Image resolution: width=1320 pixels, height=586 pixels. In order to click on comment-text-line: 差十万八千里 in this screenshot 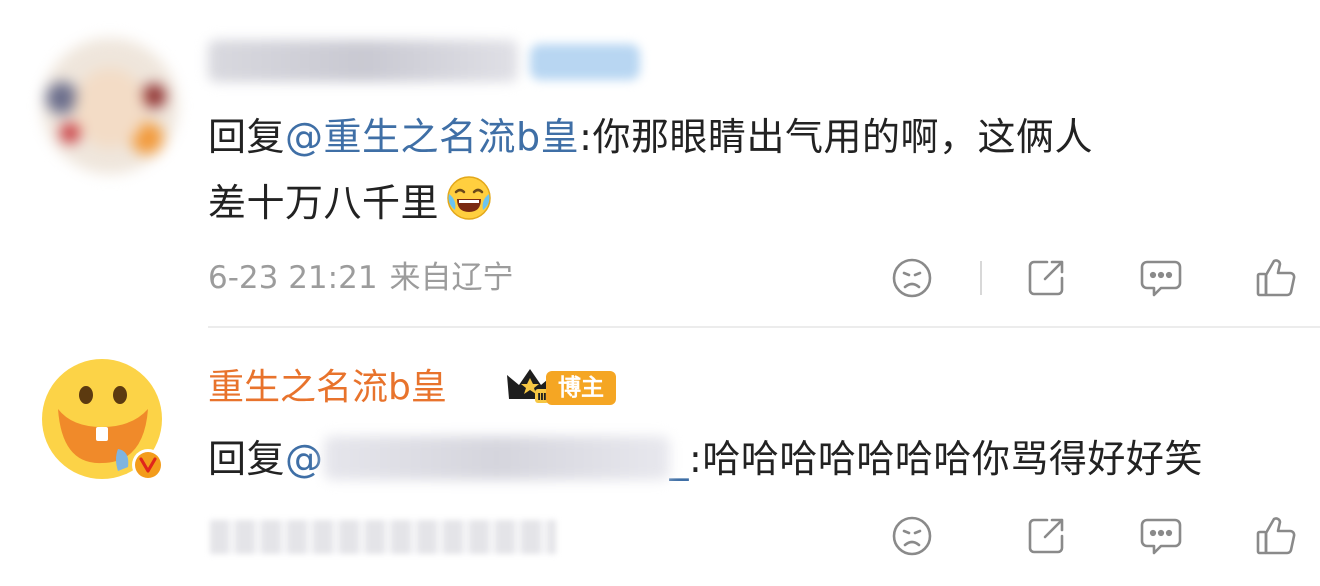, I will do `click(350, 206)`.